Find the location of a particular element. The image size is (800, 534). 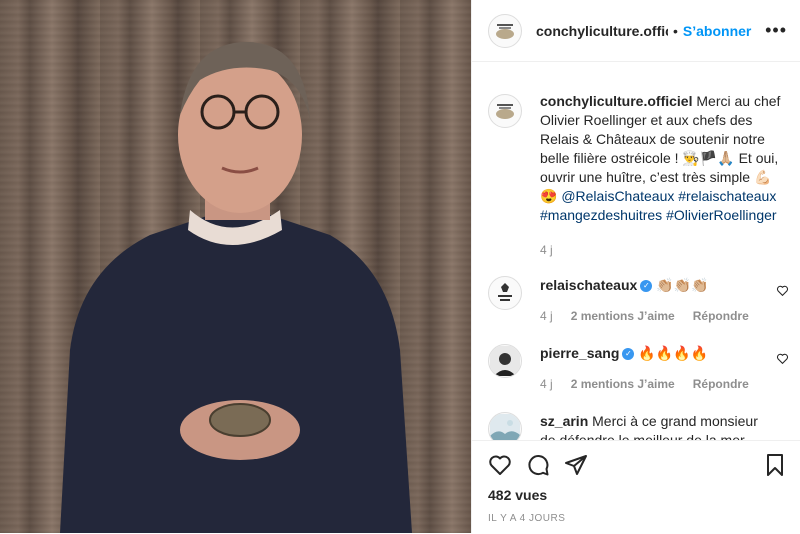

comment-icon is located at coordinates (538, 465).